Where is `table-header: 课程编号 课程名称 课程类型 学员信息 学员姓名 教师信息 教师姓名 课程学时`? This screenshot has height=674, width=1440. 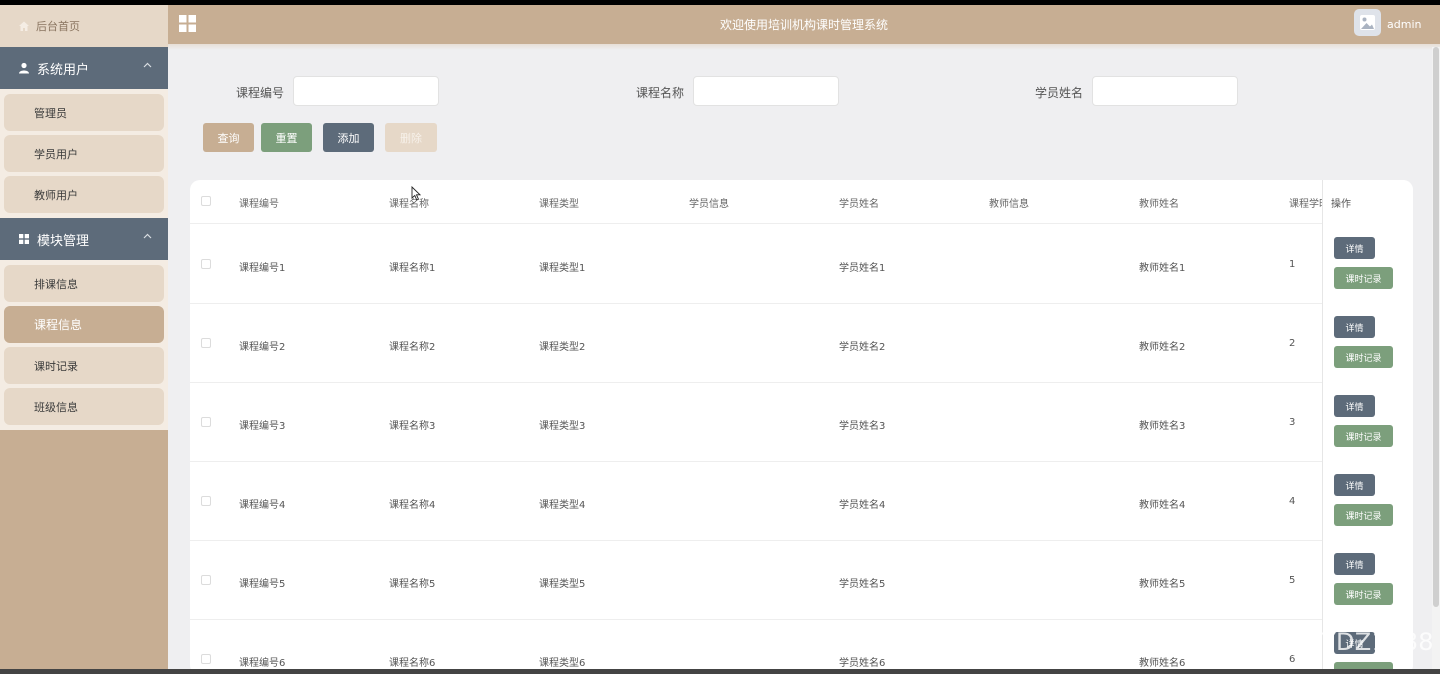
table-header: 课程编号 课程名称 课程类型 学员信息 学员姓名 教师信息 教师姓名 课程学时 is located at coordinates (801, 202).